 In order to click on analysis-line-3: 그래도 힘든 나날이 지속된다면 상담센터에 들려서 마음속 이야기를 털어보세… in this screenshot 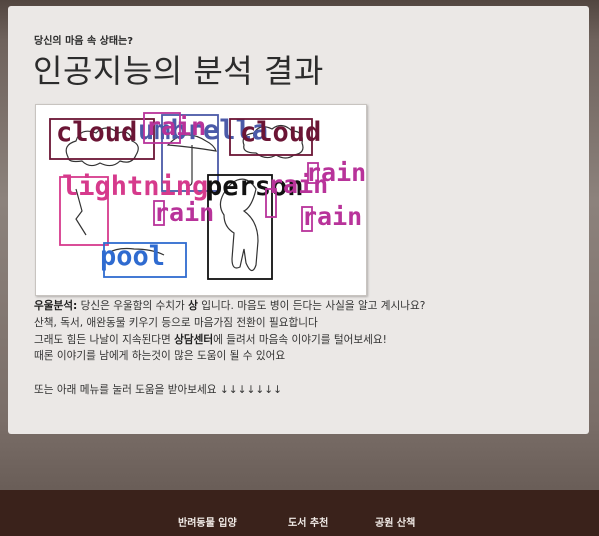, I will do `click(229, 340)`.